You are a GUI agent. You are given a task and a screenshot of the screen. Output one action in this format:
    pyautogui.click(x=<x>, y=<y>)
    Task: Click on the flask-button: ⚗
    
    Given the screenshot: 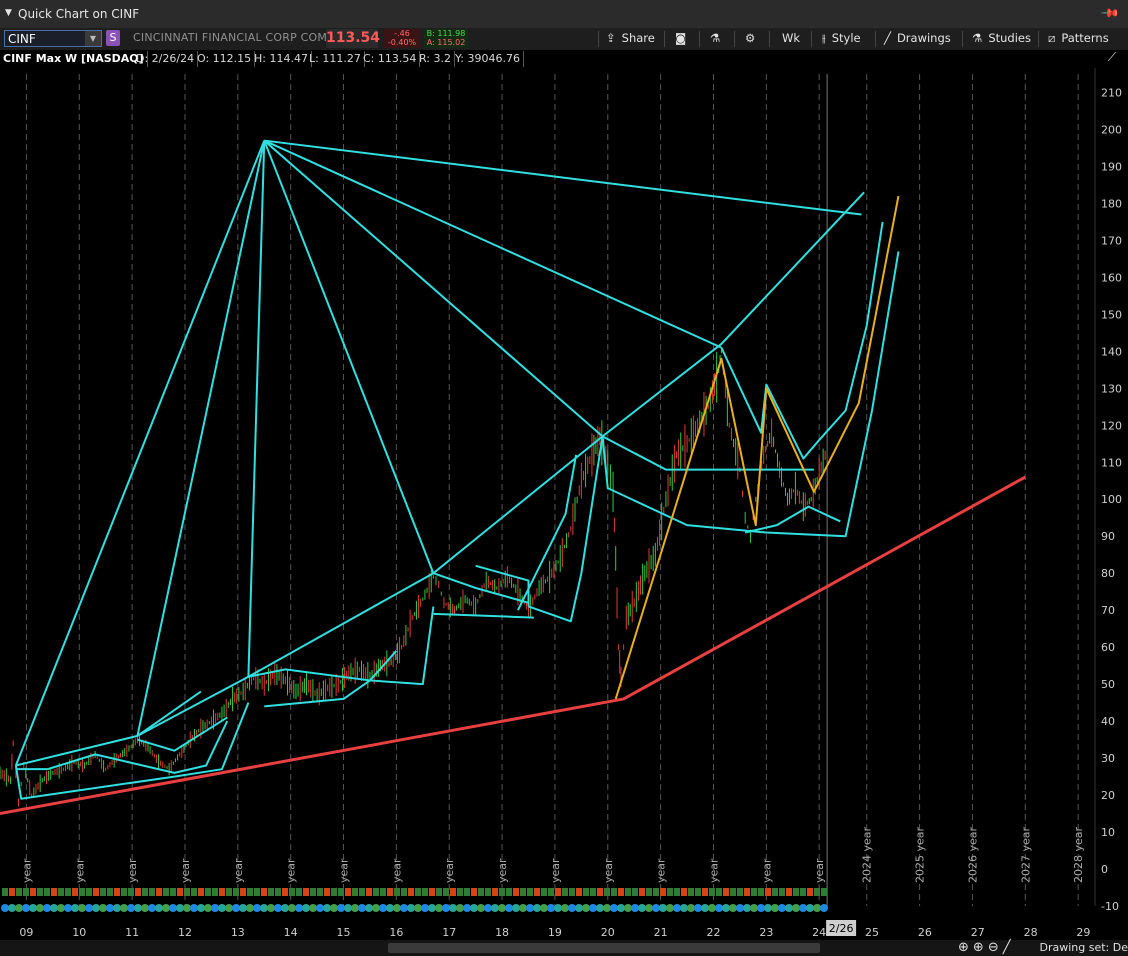 What is the action you would take?
    pyautogui.click(x=718, y=38)
    